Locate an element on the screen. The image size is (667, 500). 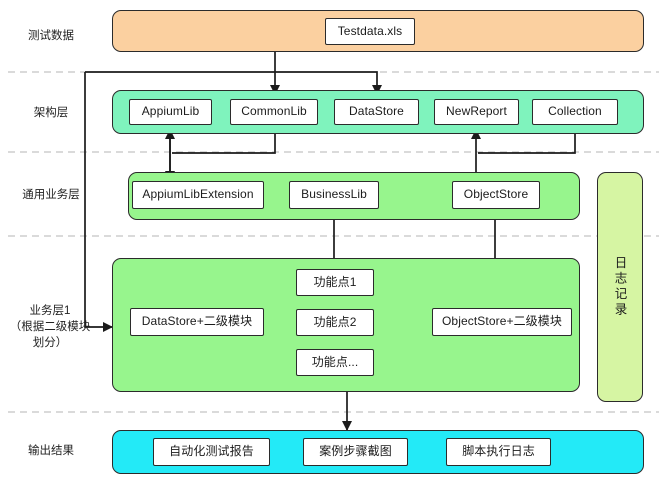
node-appiumlib: AppiumLib is located at coordinates (170, 112).